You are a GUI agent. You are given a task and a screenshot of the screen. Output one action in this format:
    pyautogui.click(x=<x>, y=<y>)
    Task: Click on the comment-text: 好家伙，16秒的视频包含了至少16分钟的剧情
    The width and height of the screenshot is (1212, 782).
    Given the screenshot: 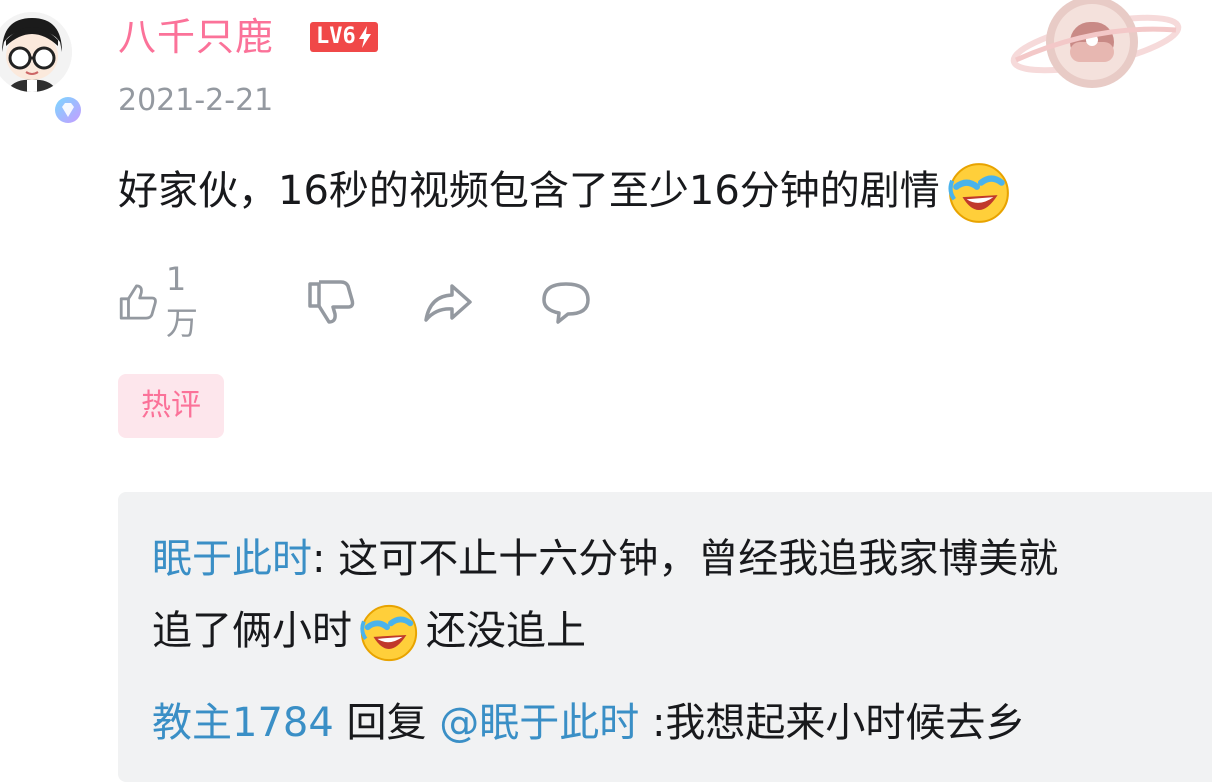 What is the action you would take?
    pyautogui.click(x=565, y=193)
    